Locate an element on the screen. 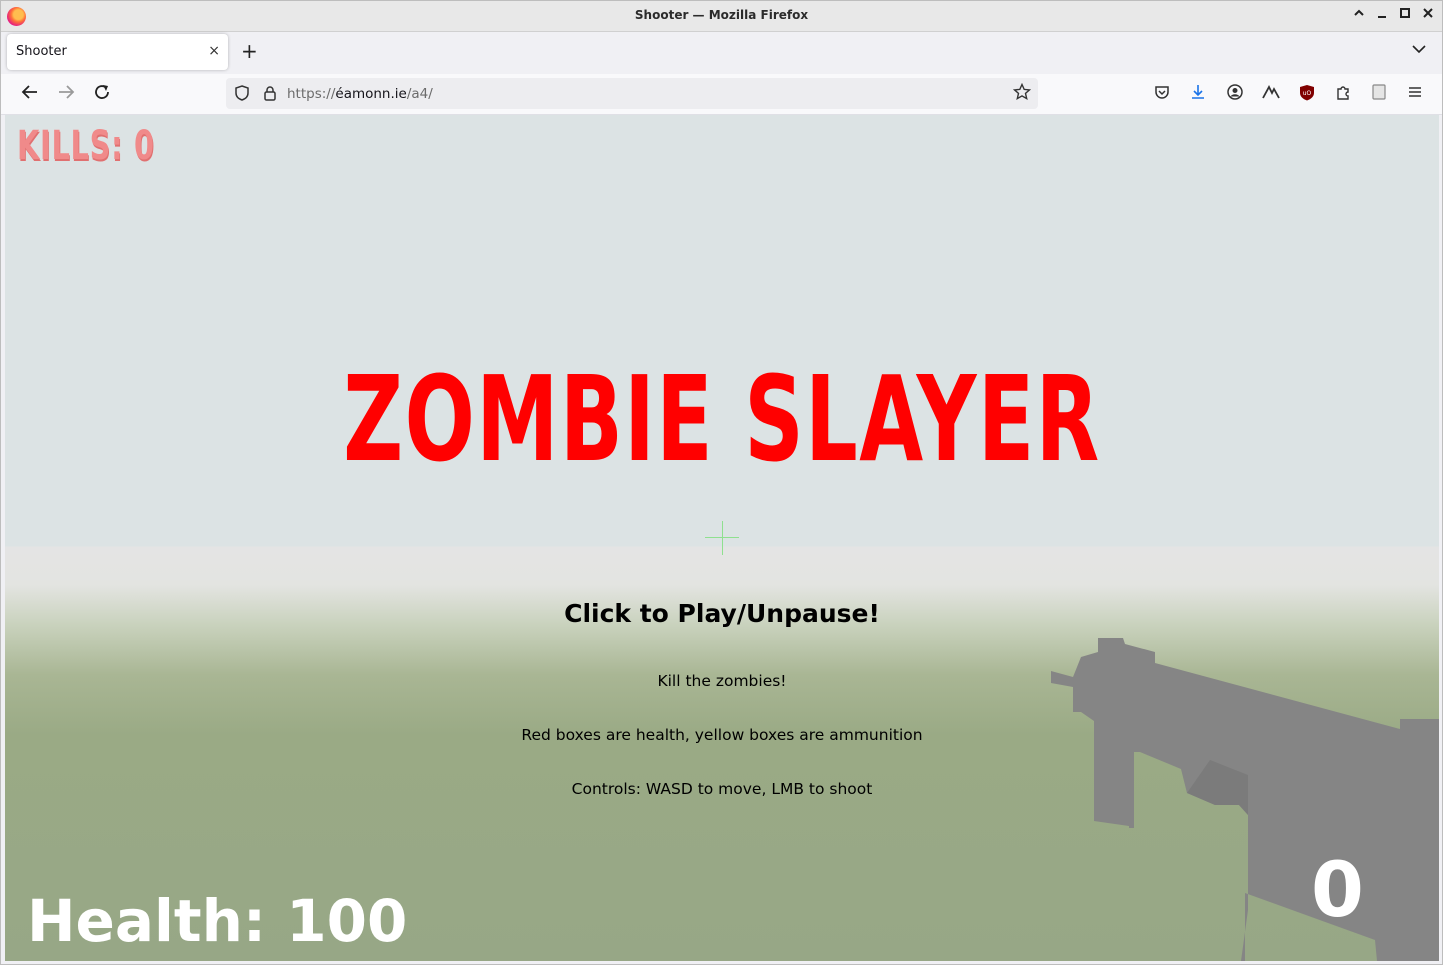 This screenshot has height=965, width=1443. back-arrow-icon is located at coordinates (30, 94).